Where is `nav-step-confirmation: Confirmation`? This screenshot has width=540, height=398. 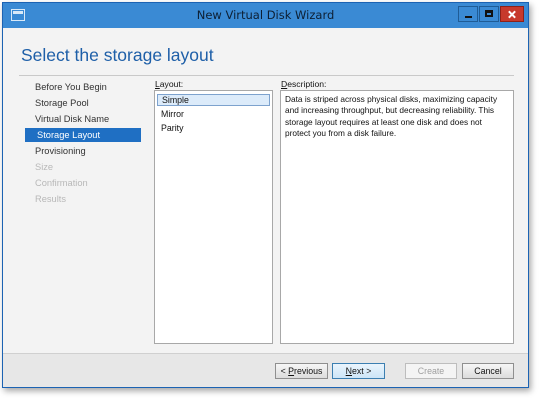
nav-step-confirmation: Confirmation is located at coordinates (61, 183).